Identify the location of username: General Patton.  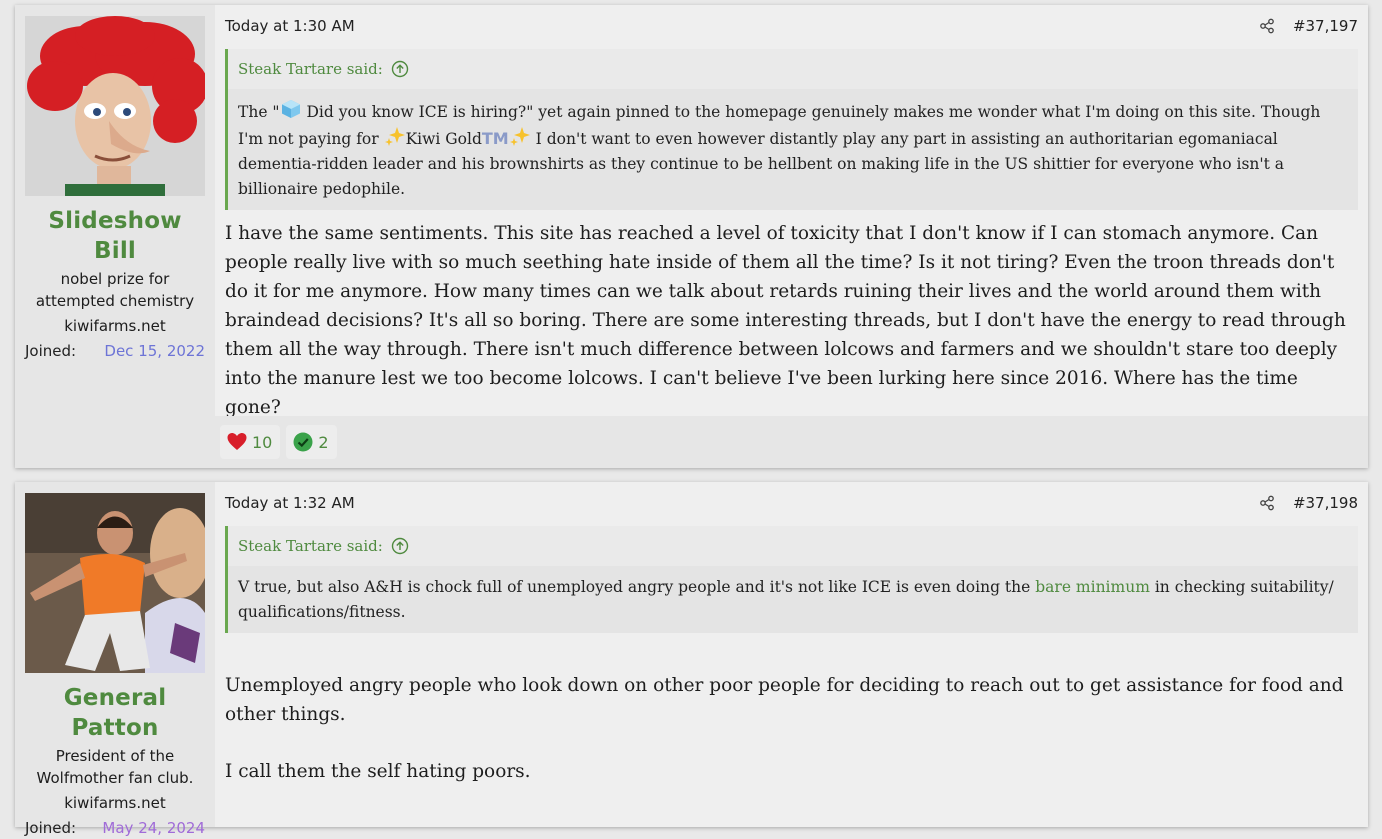
(115, 713).